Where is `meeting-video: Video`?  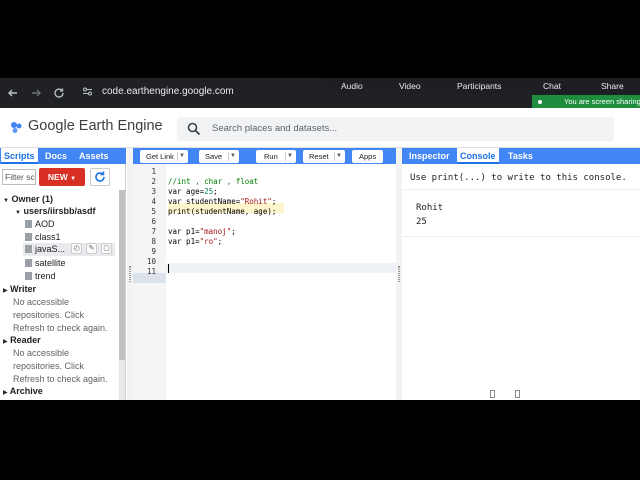 meeting-video: Video is located at coordinates (410, 86).